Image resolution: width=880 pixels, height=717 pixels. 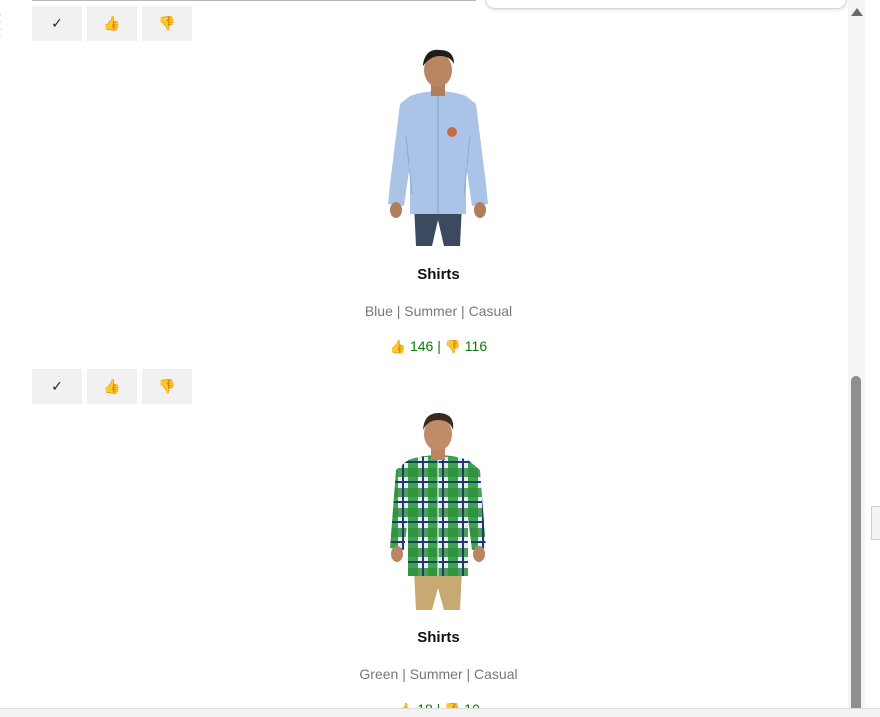 What do you see at coordinates (875, 523) in the screenshot?
I see `side-panel-tab` at bounding box center [875, 523].